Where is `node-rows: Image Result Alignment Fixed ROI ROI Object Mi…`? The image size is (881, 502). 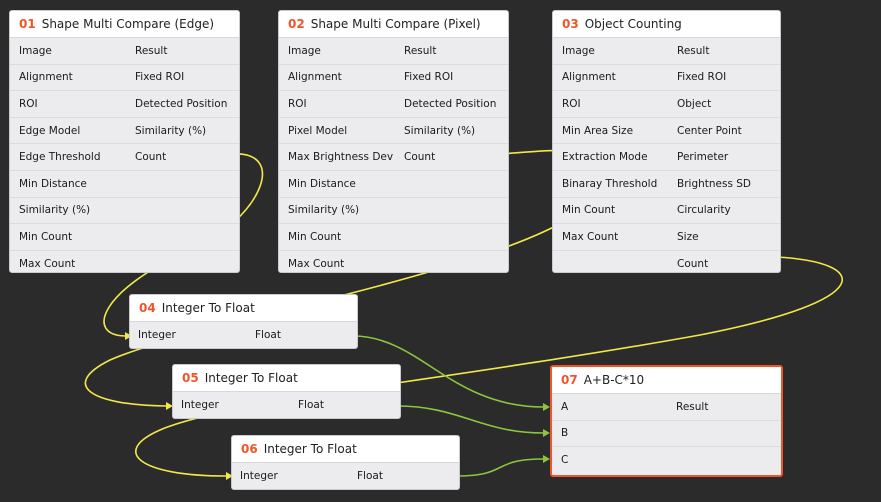 node-rows: Image Result Alignment Fixed ROI ROI Object Mi… is located at coordinates (666, 155).